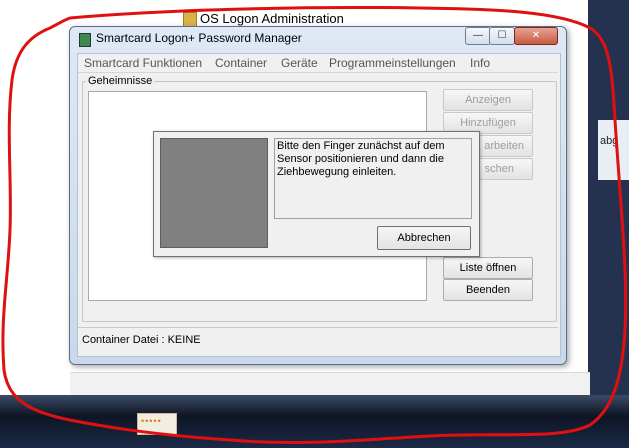 The image size is (629, 448). What do you see at coordinates (314, 421) in the screenshot?
I see `taskbar` at bounding box center [314, 421].